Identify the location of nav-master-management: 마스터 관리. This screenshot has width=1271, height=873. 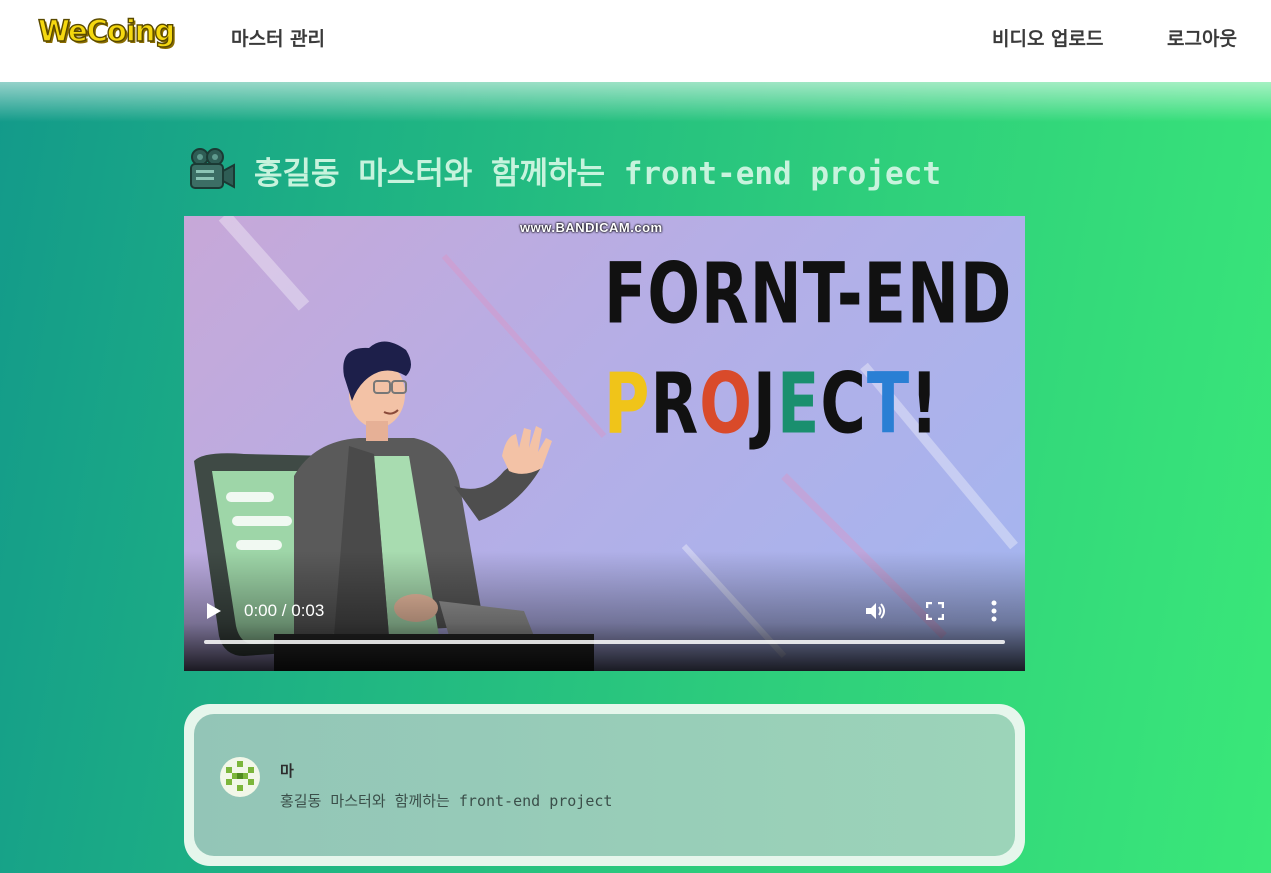
(278, 37).